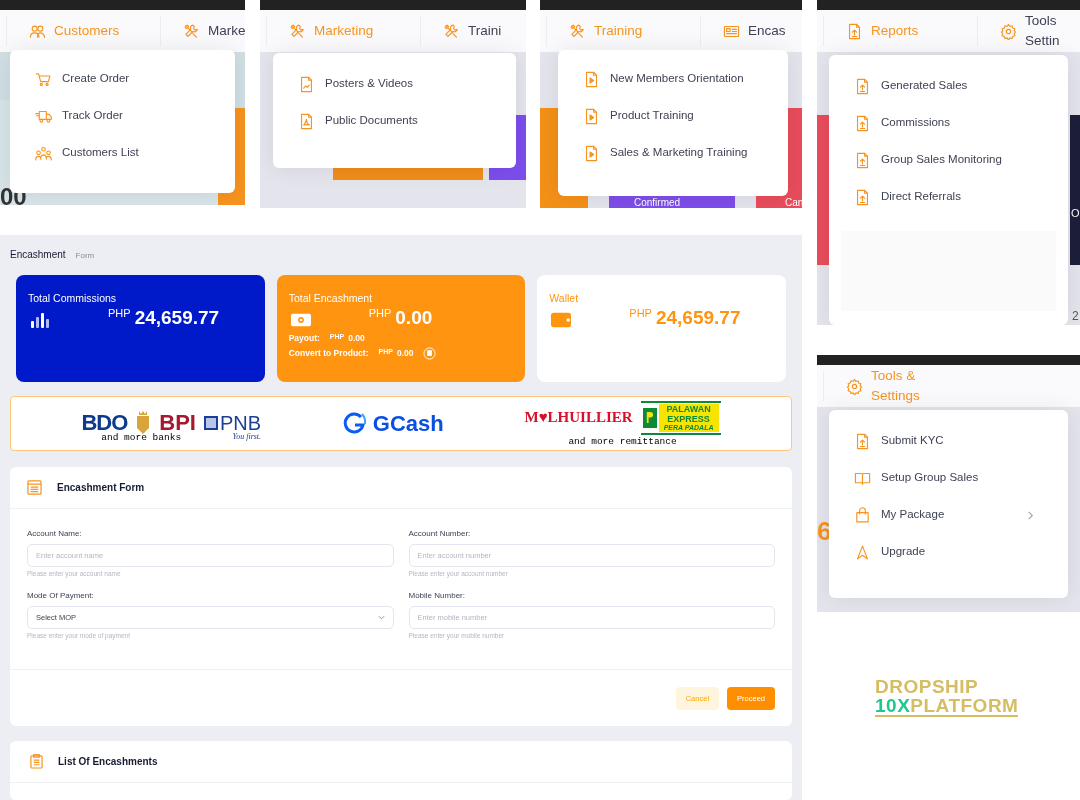 The height and width of the screenshot is (800, 1080). Describe the element at coordinates (862, 515) in the screenshot. I see `shopping-bag-icon` at that location.